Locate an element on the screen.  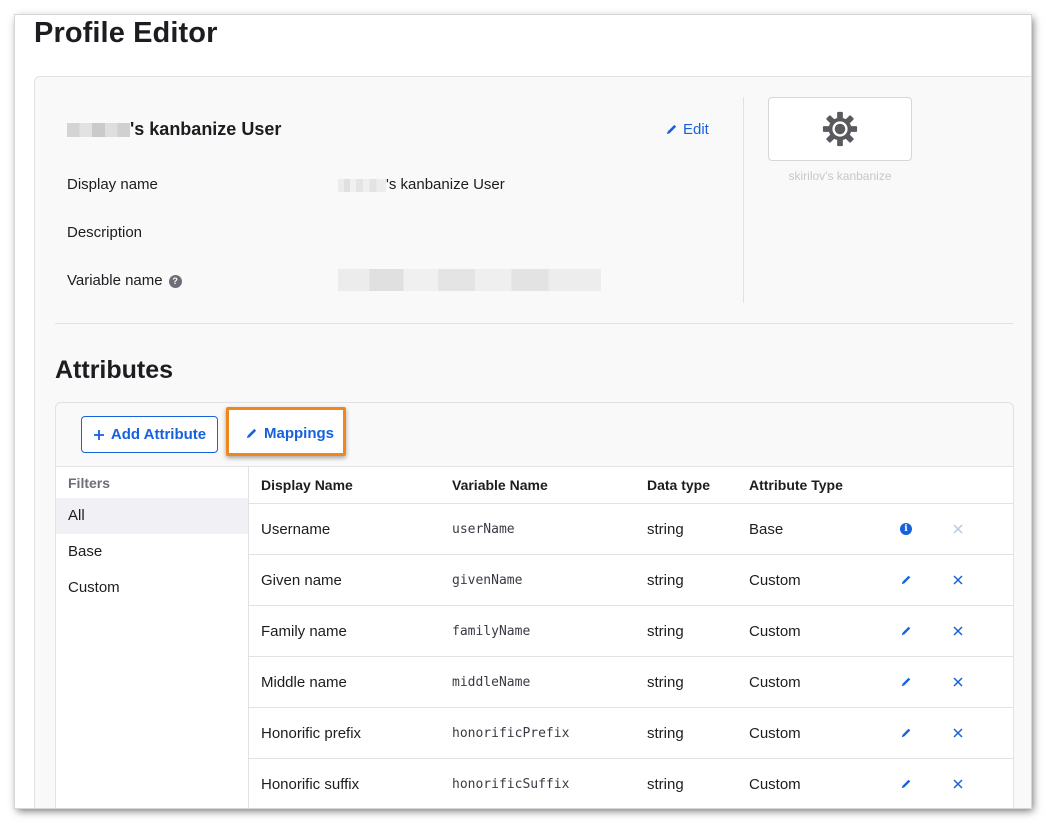
variable-name-label: Variable name? is located at coordinates (124, 280).